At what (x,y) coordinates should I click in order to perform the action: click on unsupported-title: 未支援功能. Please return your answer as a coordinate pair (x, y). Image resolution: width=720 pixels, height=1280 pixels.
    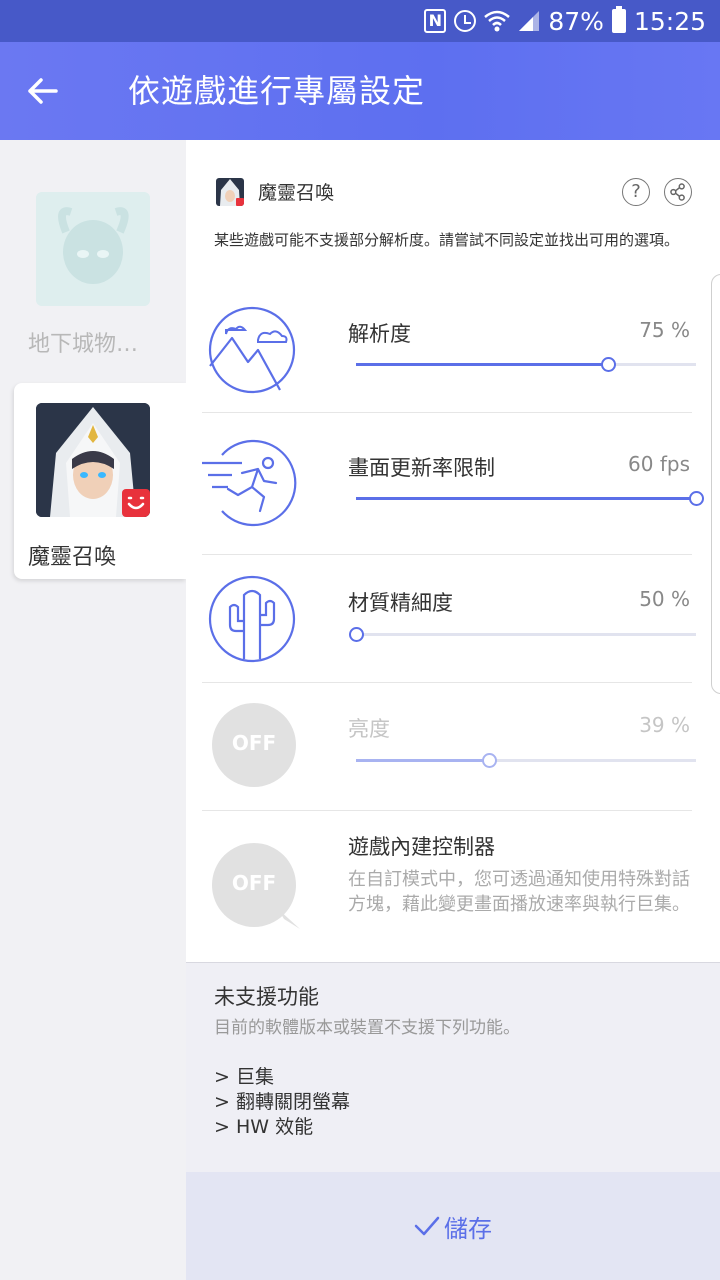
    Looking at the image, I should click on (266, 997).